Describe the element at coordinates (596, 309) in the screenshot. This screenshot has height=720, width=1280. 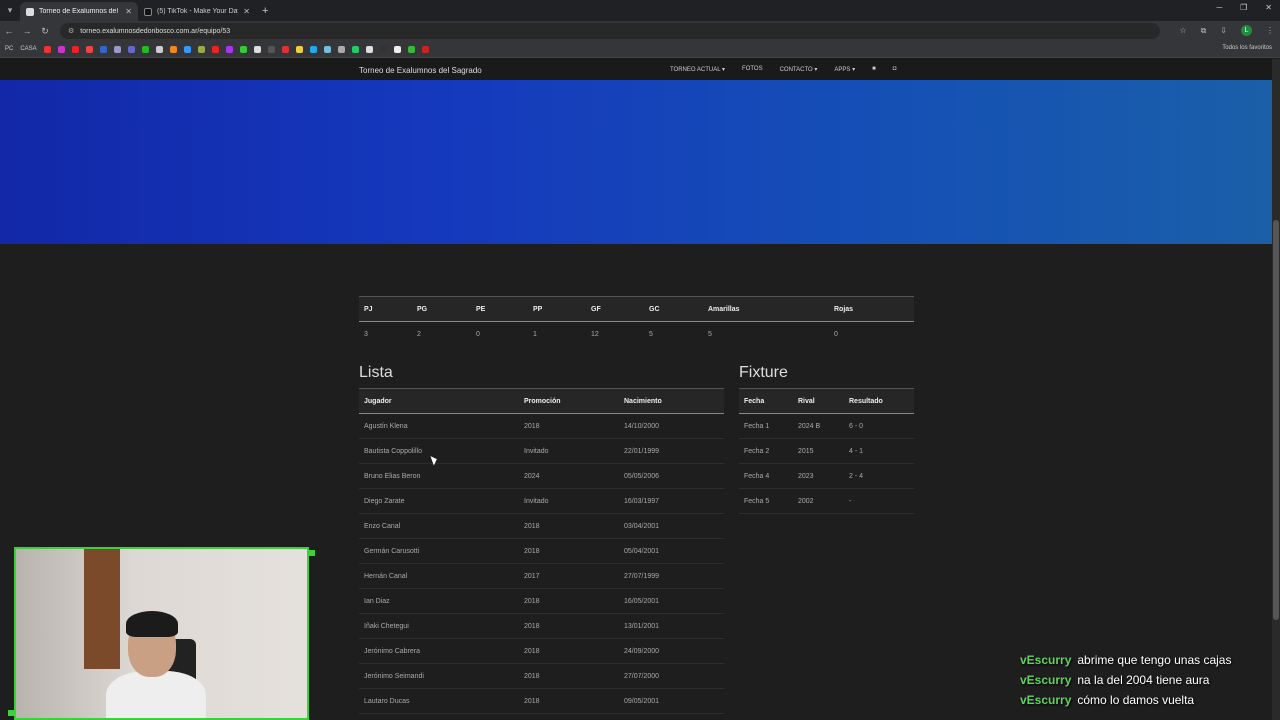
I see `stat-header: GF` at that location.